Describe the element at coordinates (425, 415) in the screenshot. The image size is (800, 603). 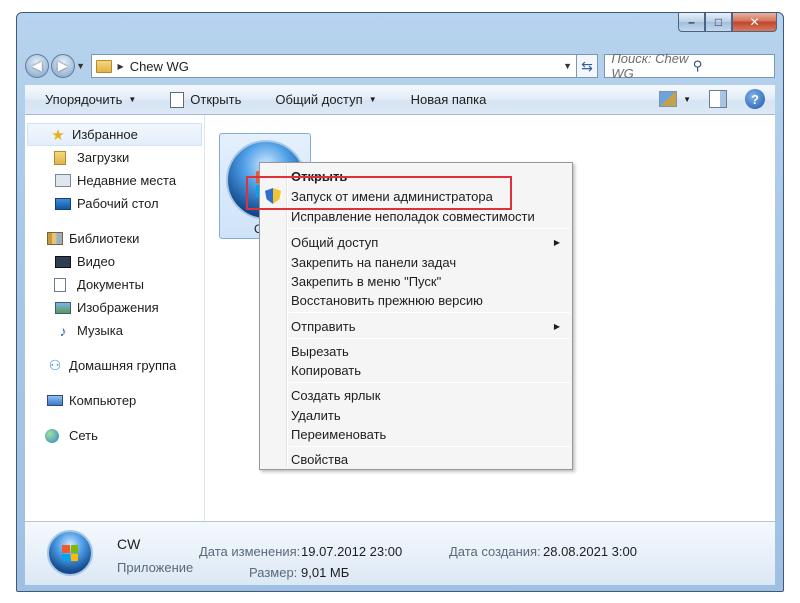
I see `menu-delete: Удалить` at that location.